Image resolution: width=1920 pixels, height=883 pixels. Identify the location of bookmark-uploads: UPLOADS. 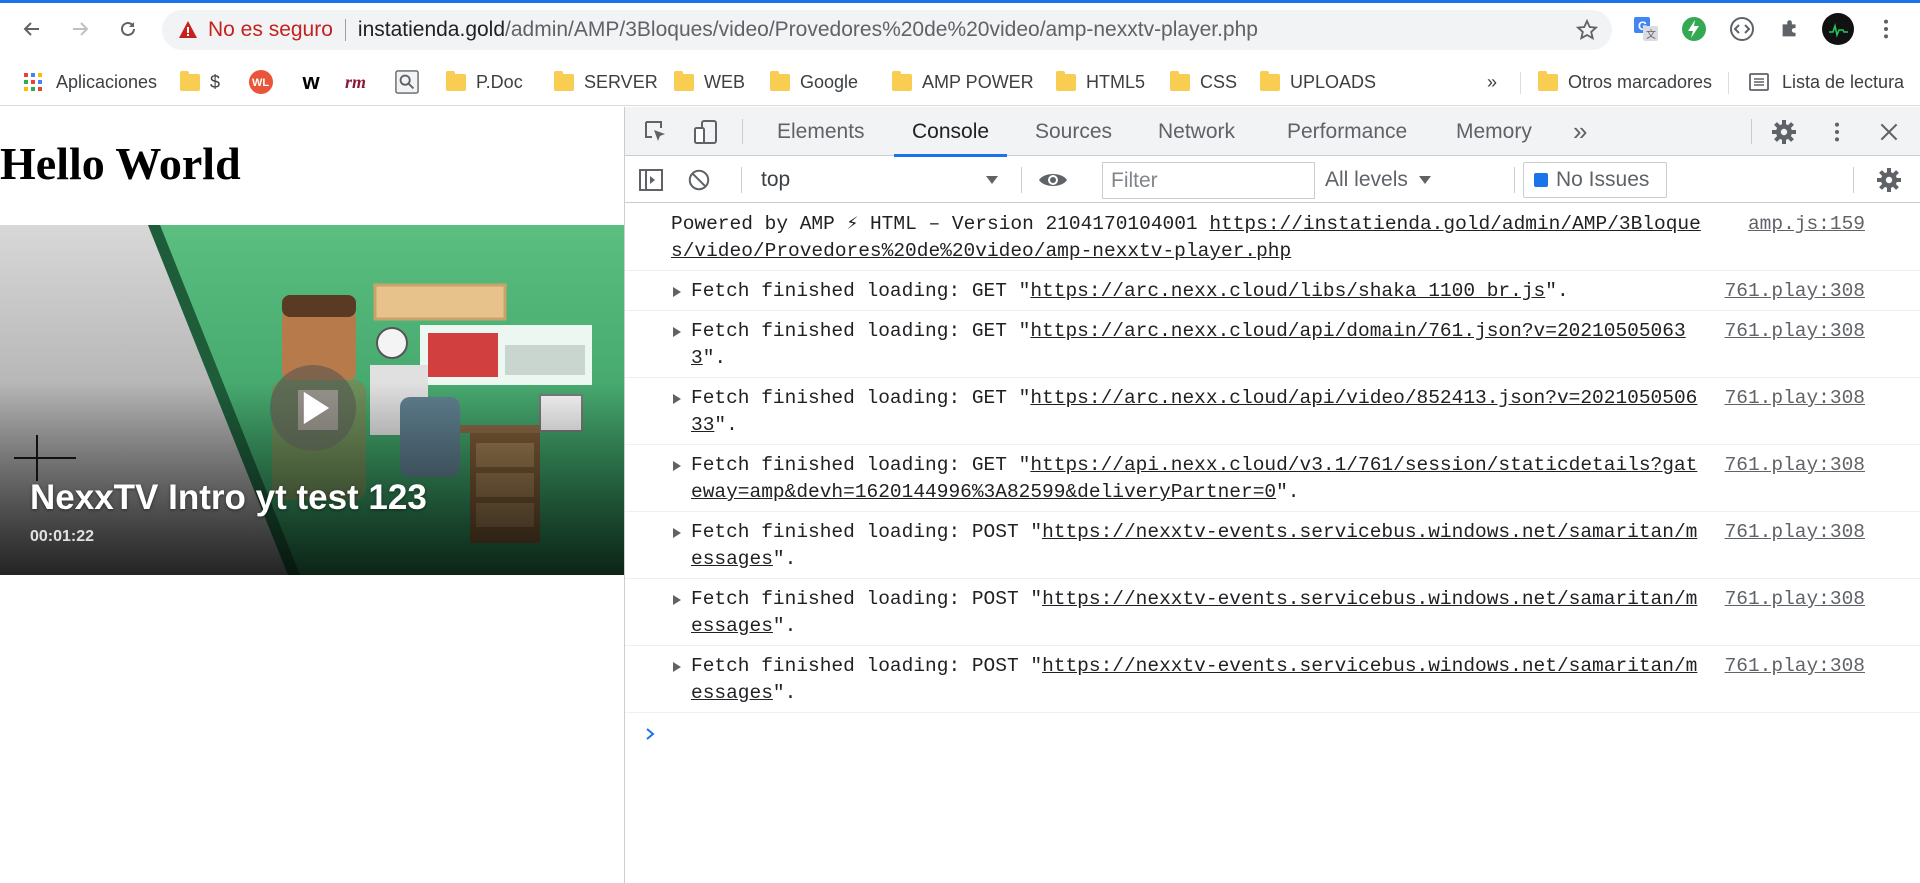
(1318, 82).